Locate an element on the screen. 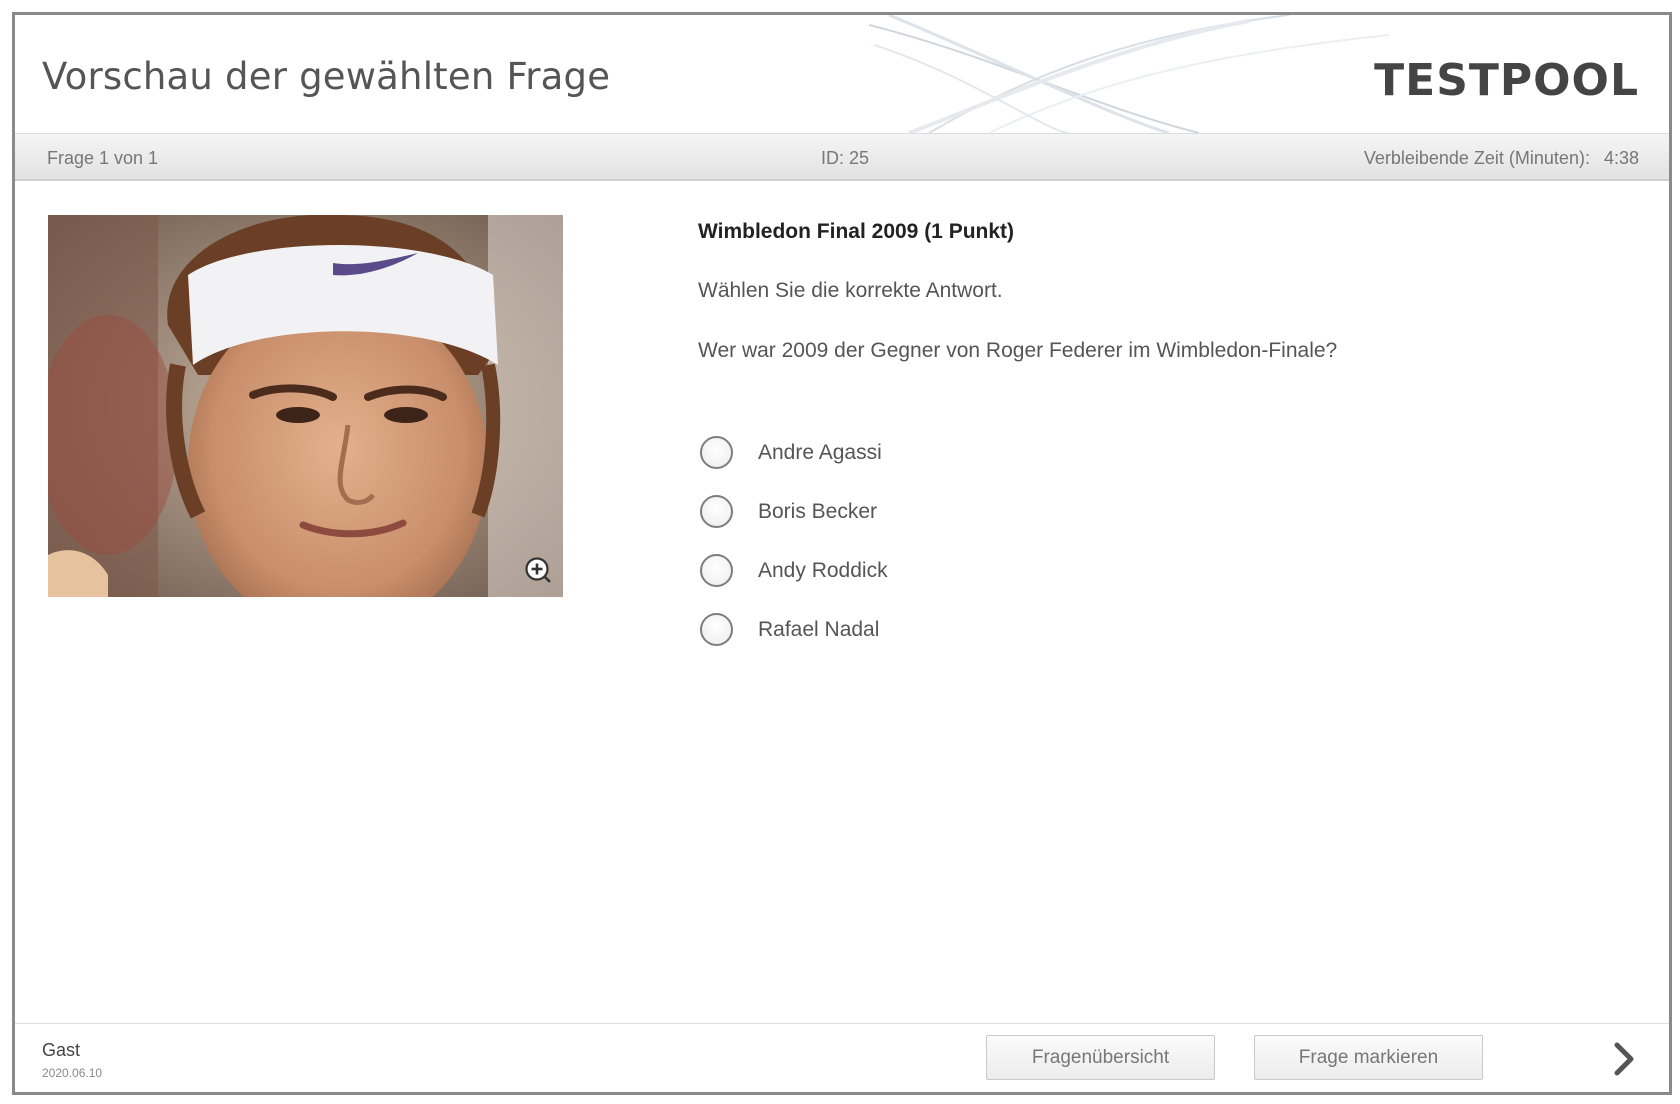  question-title: Wimbledon Final 2009 (1 Punkt) is located at coordinates (856, 231).